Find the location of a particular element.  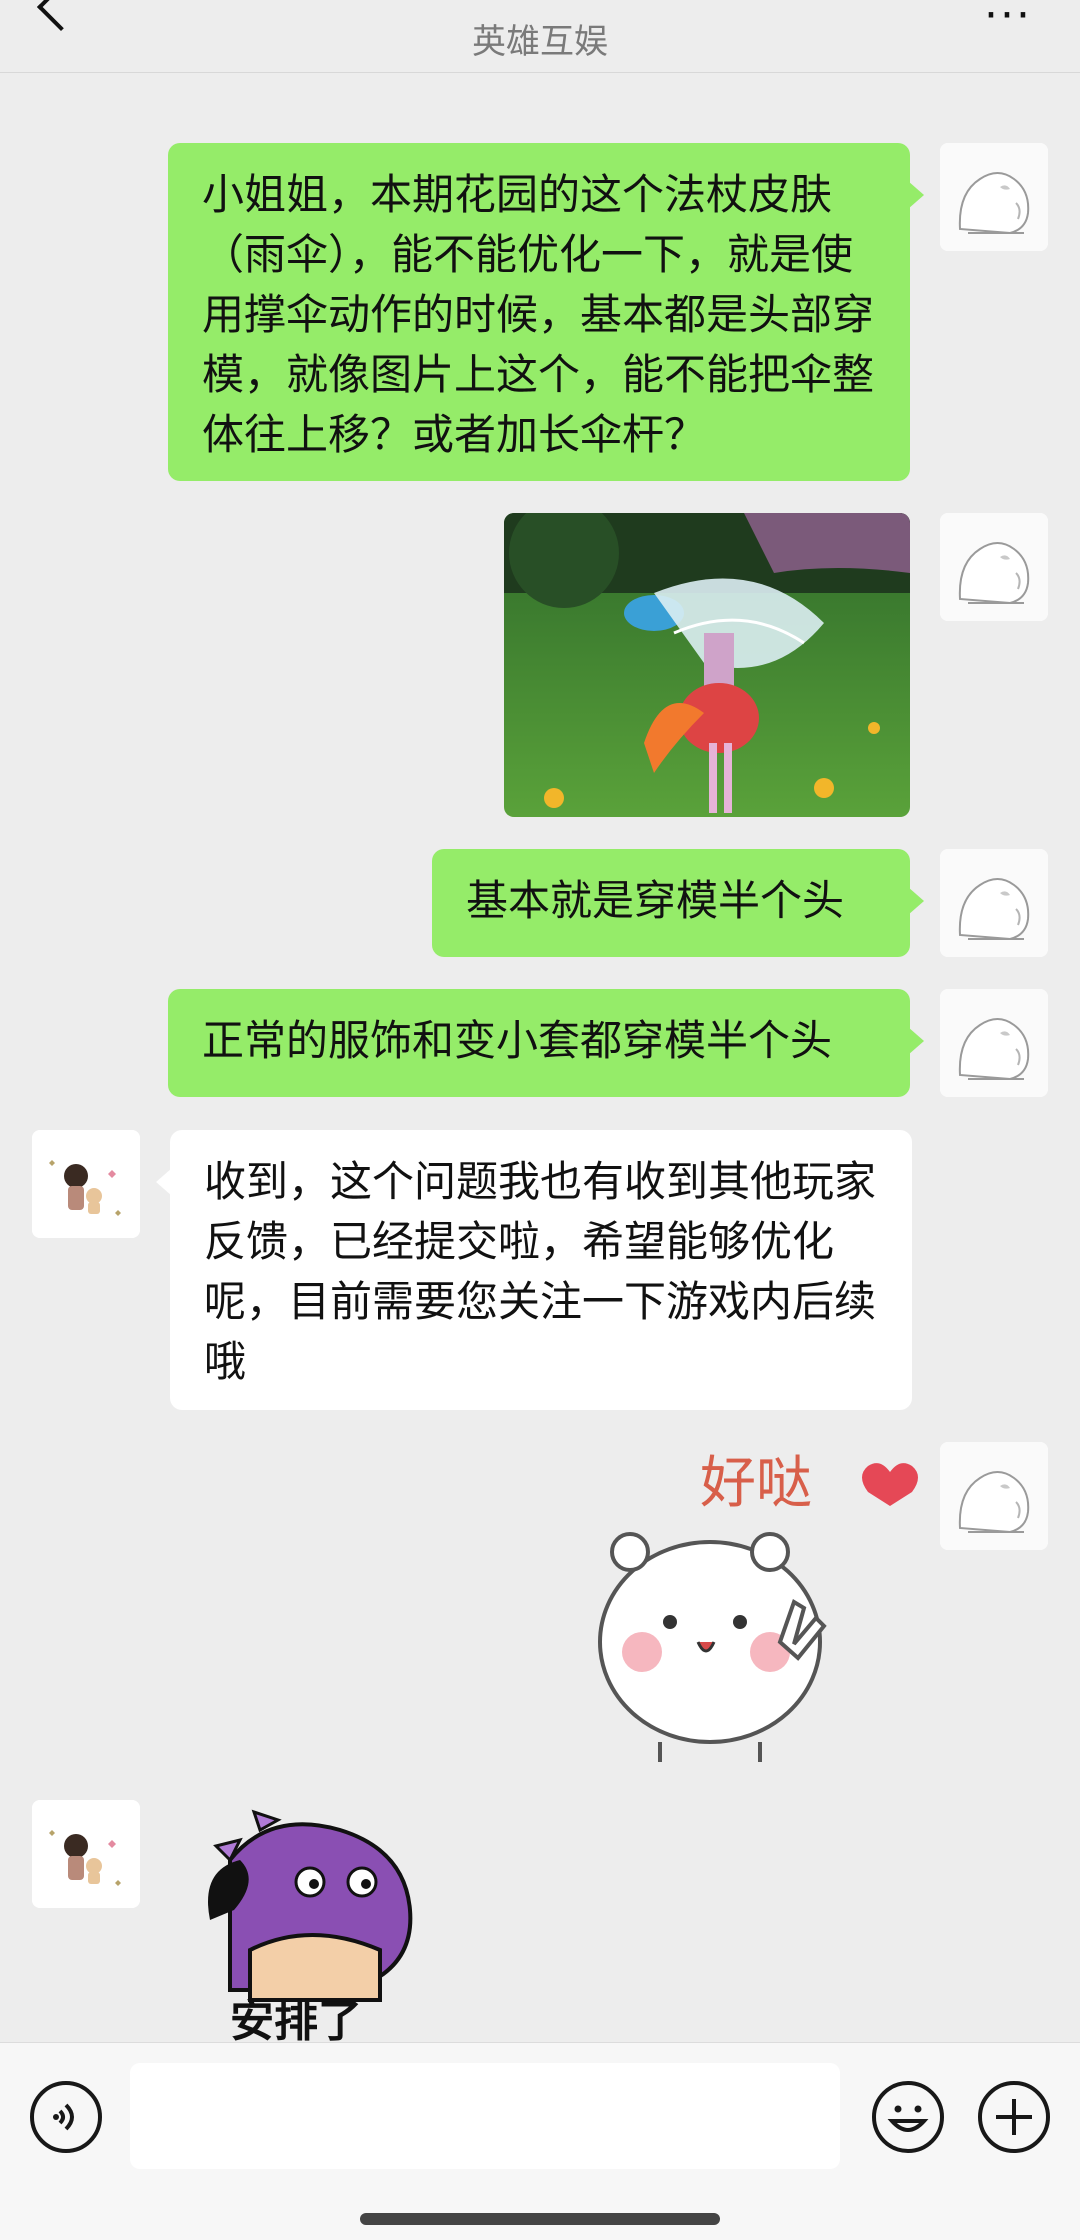

message-bubble-self: 正常的服饰和变小套都穿模半个头 is located at coordinates (546, 1043).